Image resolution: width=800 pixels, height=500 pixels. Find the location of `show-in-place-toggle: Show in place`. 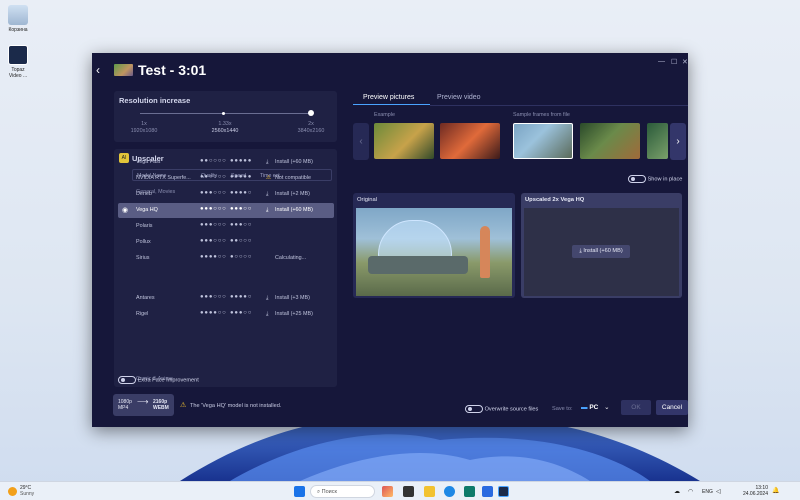

show-in-place-toggle: Show in place is located at coordinates (655, 179).